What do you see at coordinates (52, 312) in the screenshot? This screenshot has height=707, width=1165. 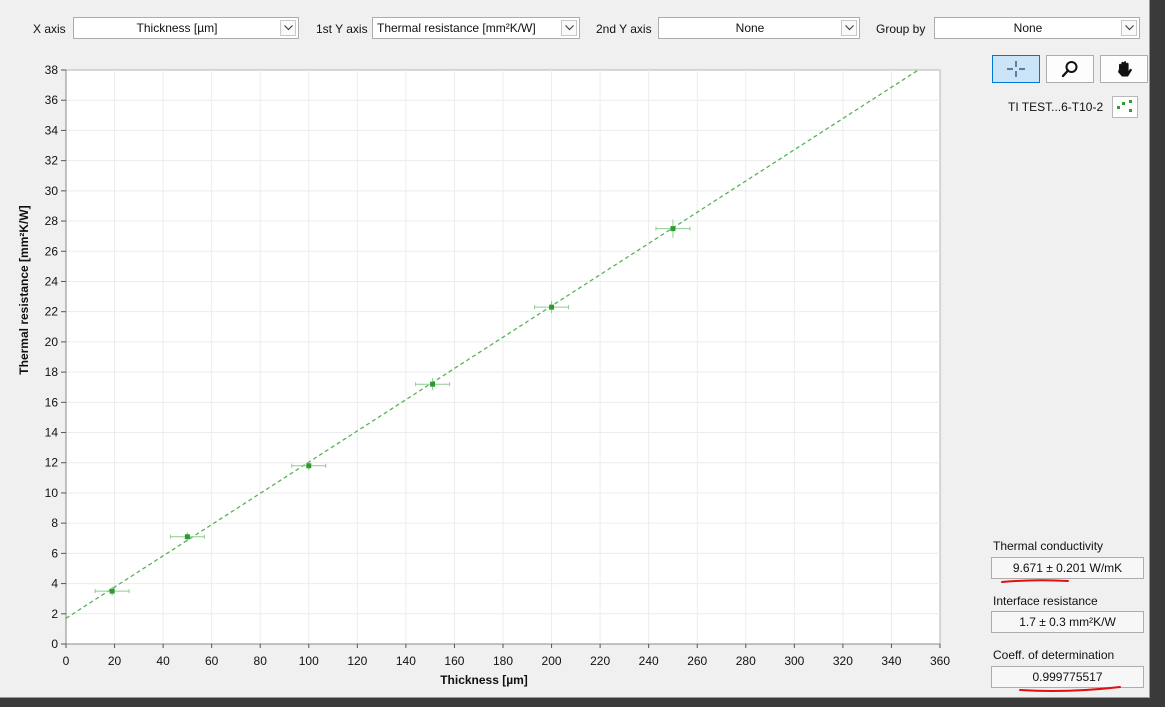 I see `y-tick-label: 22` at bounding box center [52, 312].